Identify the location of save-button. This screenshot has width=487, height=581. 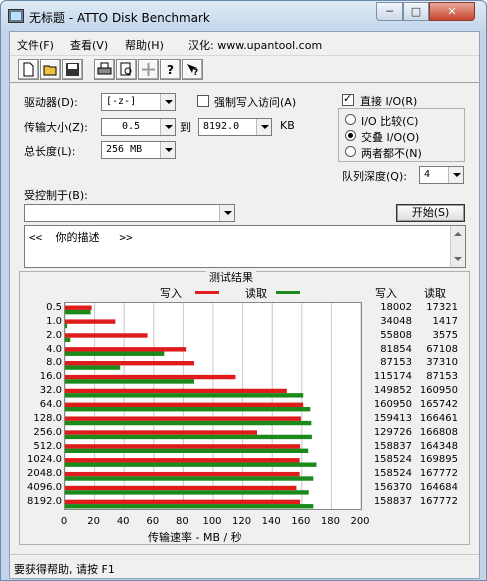
(72, 69).